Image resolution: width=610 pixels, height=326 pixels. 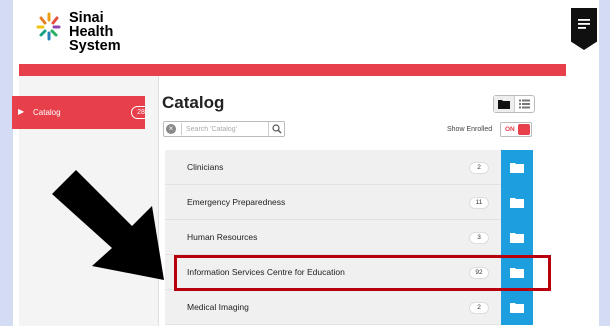 I want to click on category-row: Medical Imaging 2, so click(x=349, y=307).